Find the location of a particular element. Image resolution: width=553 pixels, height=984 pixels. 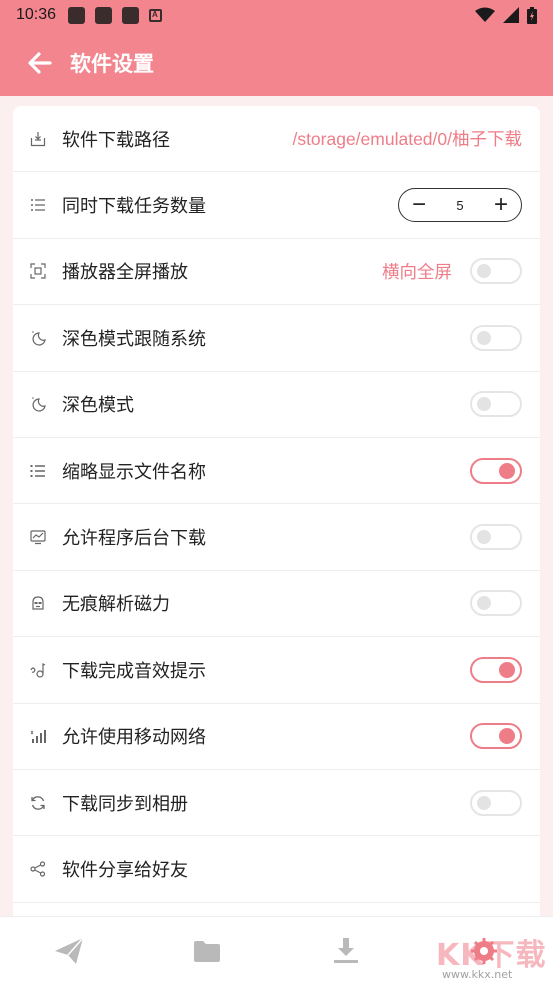

quantity-stepper: − 5 + is located at coordinates (460, 205).